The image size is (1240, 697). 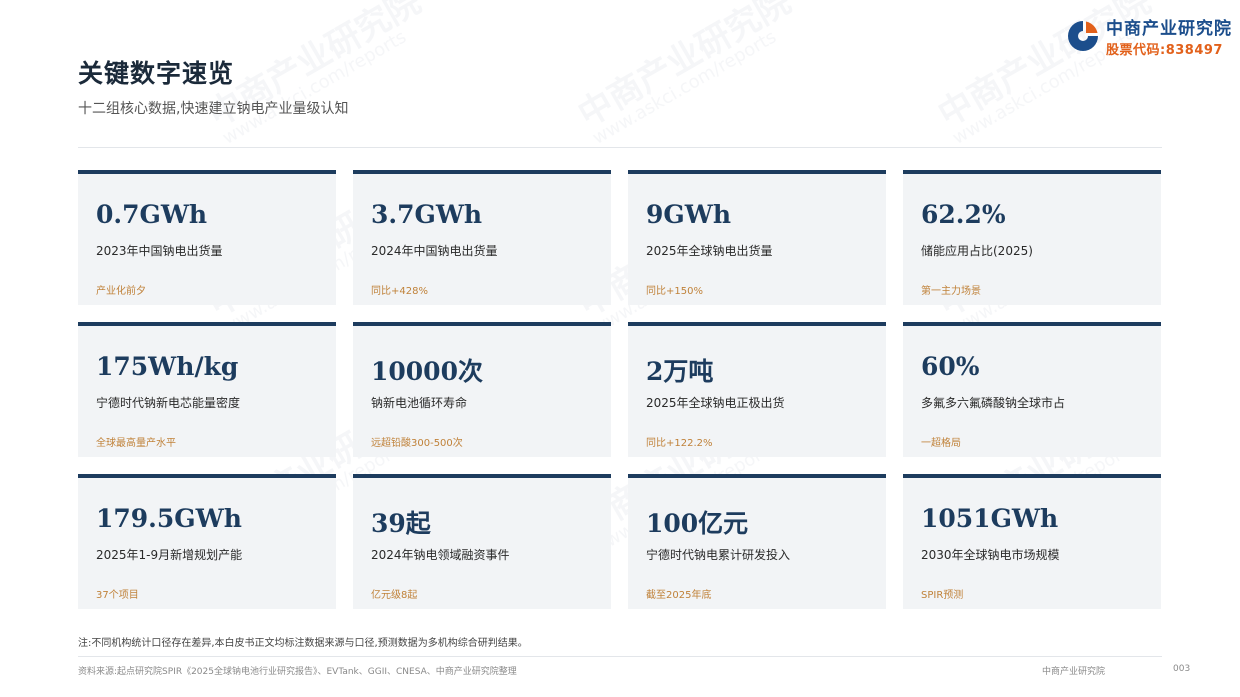 What do you see at coordinates (757, 237) in the screenshot?
I see `metric-card: 9GWh 2025年全球钠电出货量 同比+150%` at bounding box center [757, 237].